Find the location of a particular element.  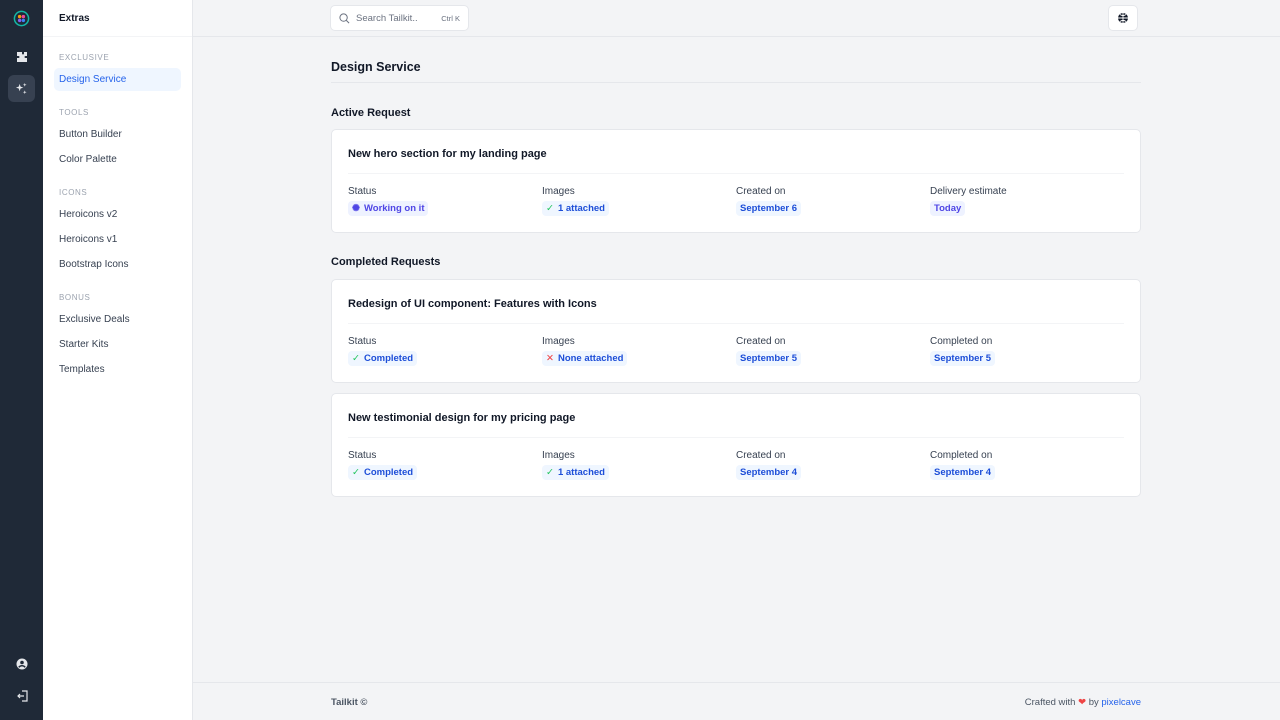

sidebar-item-heroicons-v2: Heroicons v2 is located at coordinates (117, 214).